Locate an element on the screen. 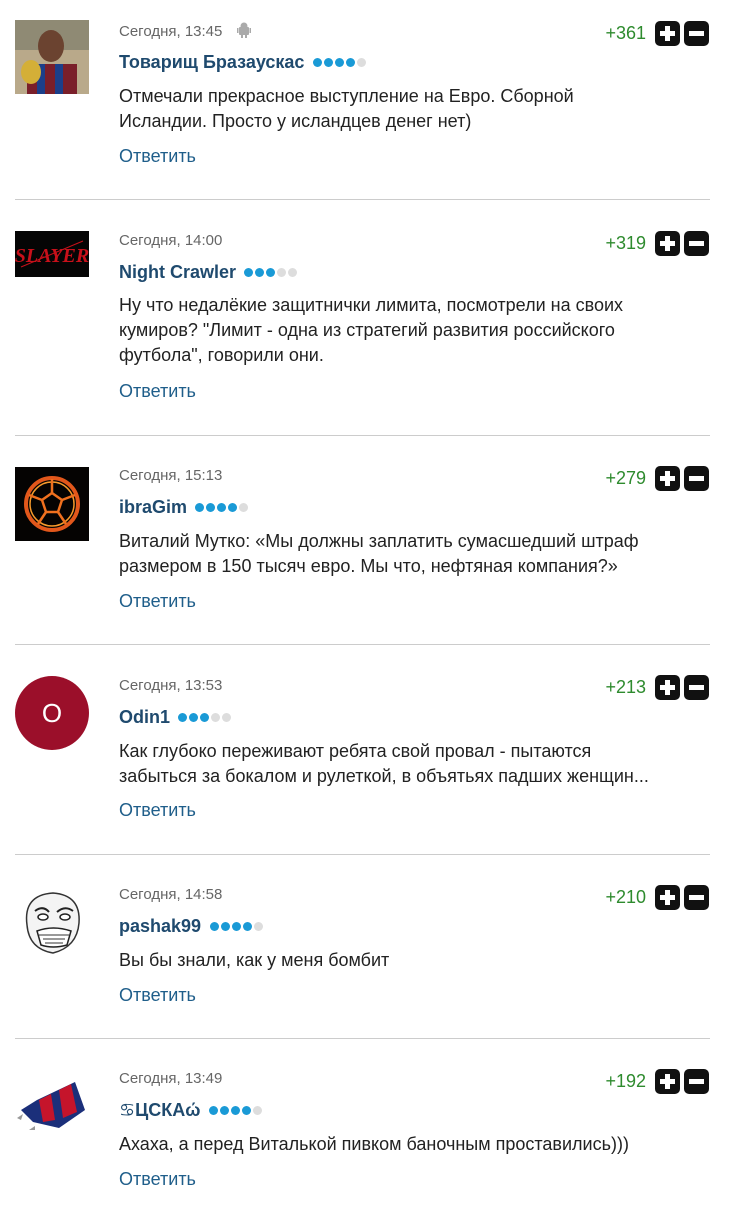 The height and width of the screenshot is (1214, 730). flaming-ball-avatar is located at coordinates (52, 504).